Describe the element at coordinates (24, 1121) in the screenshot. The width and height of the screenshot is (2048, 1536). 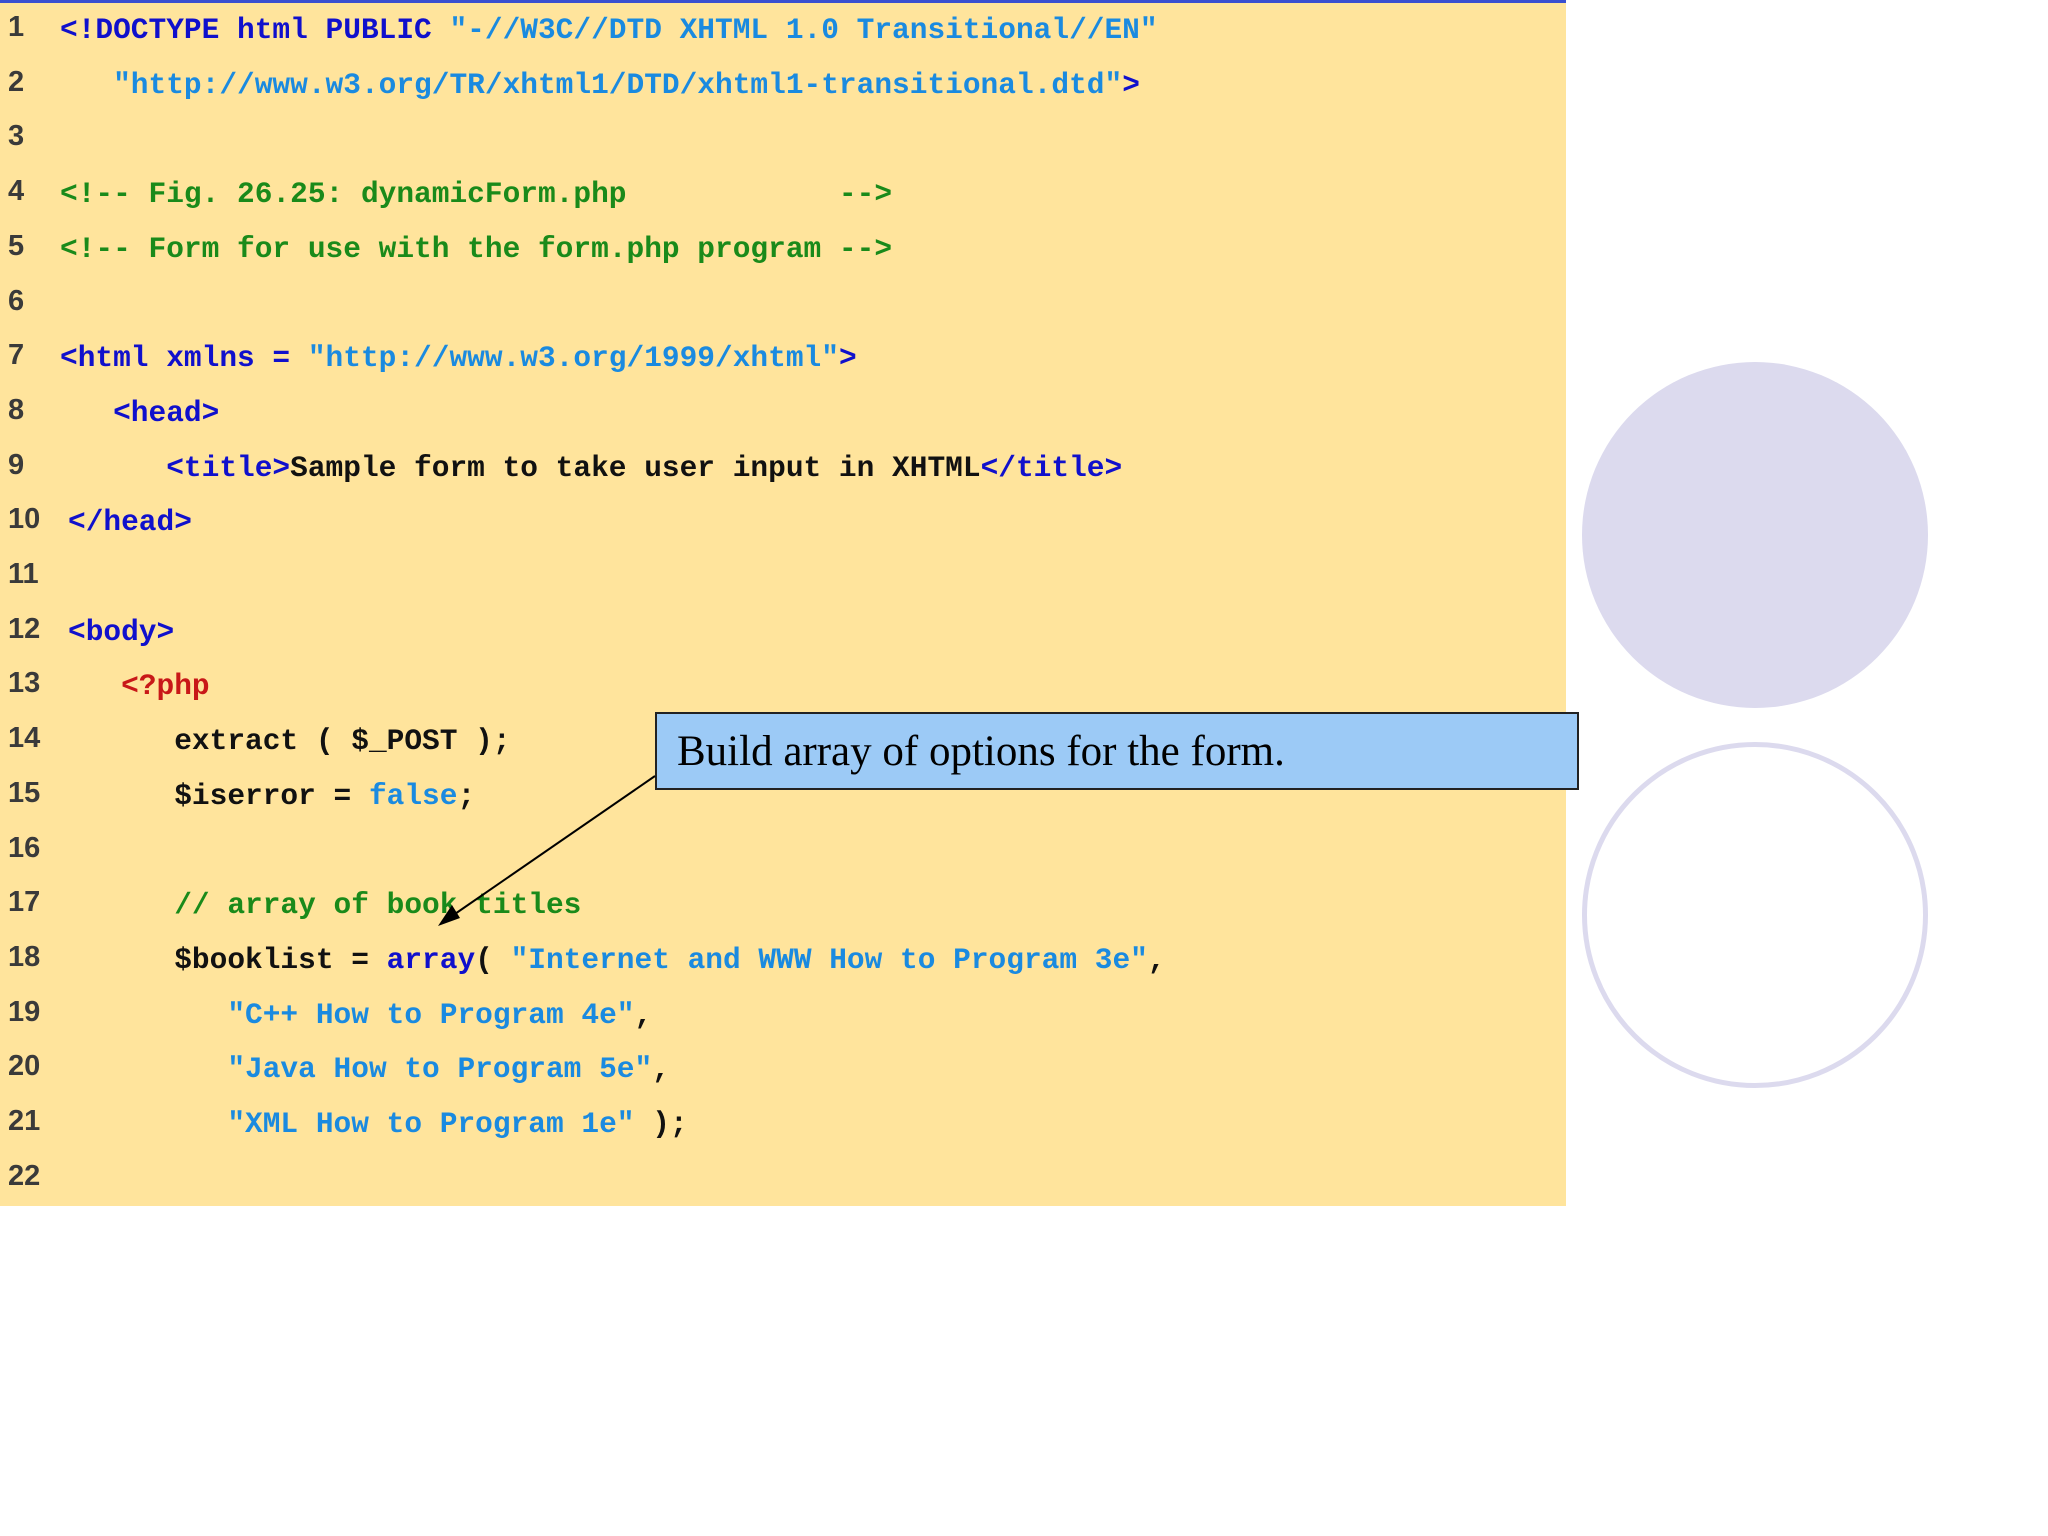
I see `line-number: 21` at that location.